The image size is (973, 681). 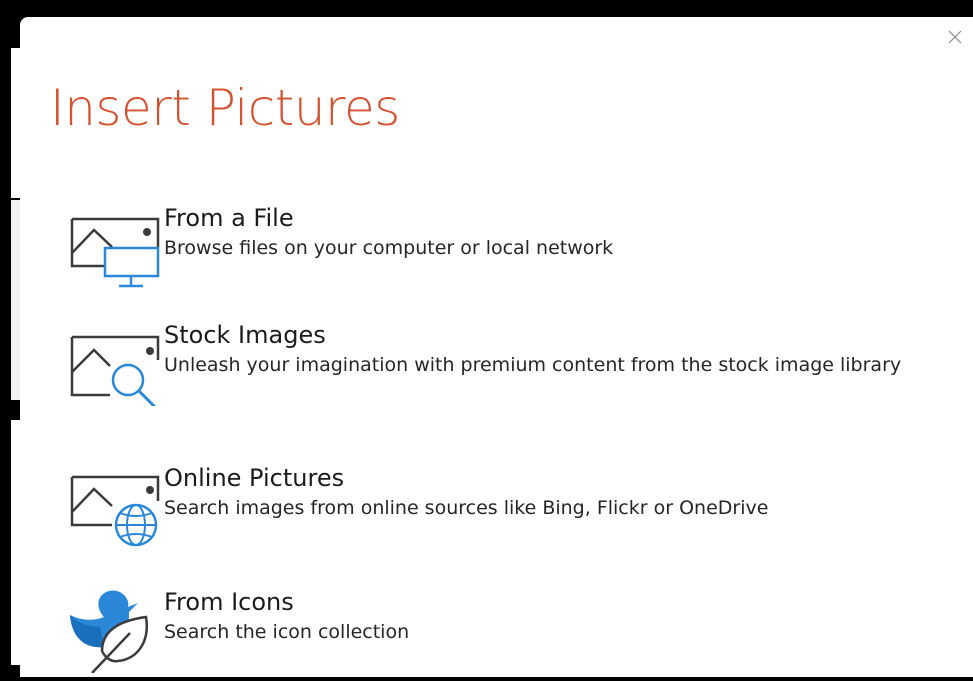 I want to click on dialog-title: Insert Pictures, so click(x=225, y=108).